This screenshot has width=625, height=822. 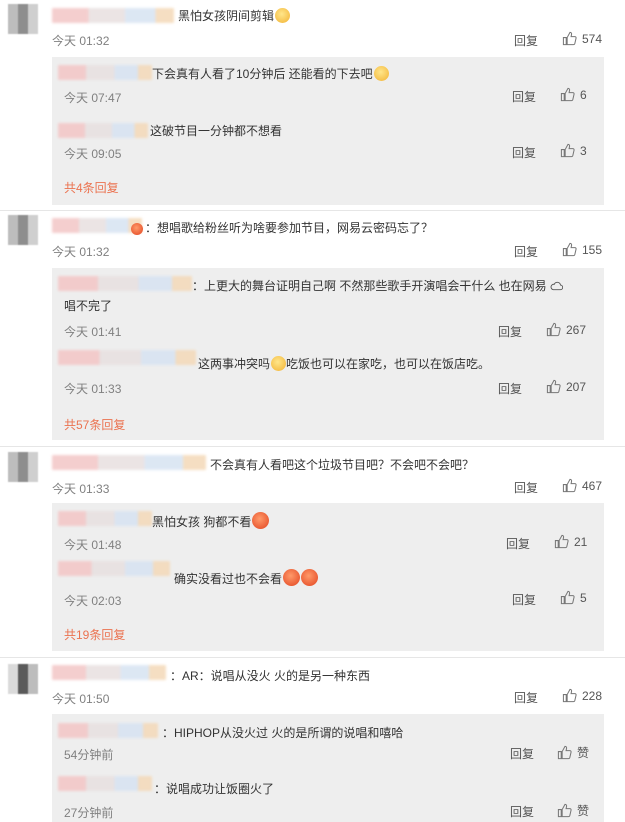 I want to click on reply-text: 这两事冲突吗 吃饭也可以在家吃，也可以在饭店吃。, so click(x=344, y=363).